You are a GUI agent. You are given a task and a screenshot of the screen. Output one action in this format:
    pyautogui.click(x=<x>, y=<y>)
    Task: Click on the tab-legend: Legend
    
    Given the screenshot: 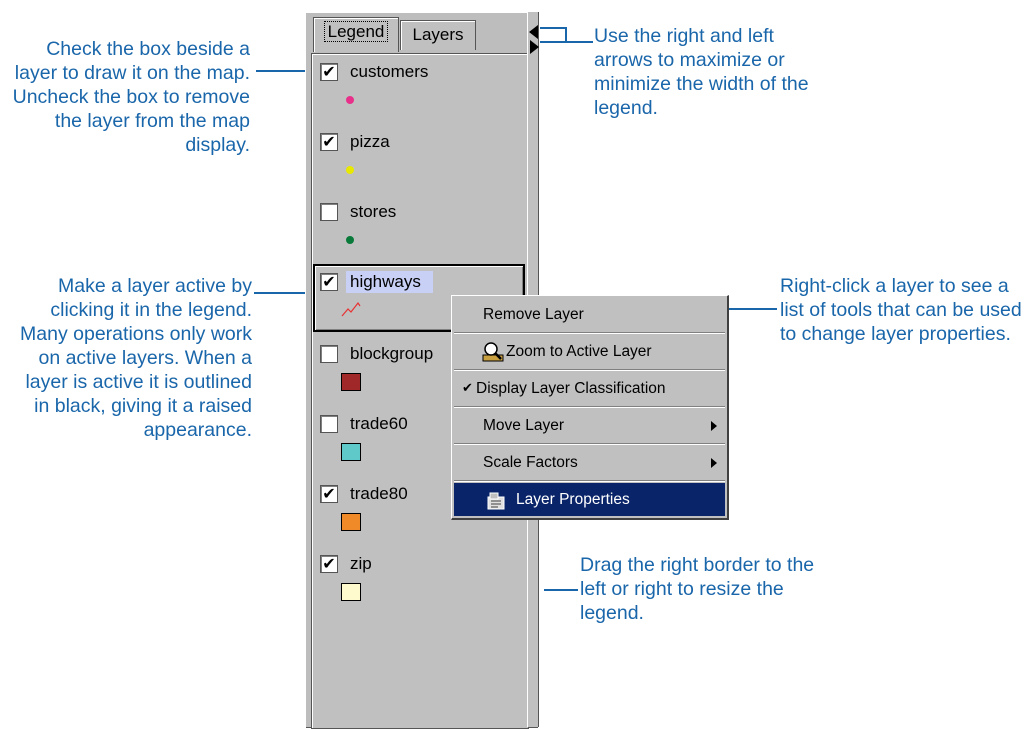 What is the action you would take?
    pyautogui.click(x=356, y=34)
    